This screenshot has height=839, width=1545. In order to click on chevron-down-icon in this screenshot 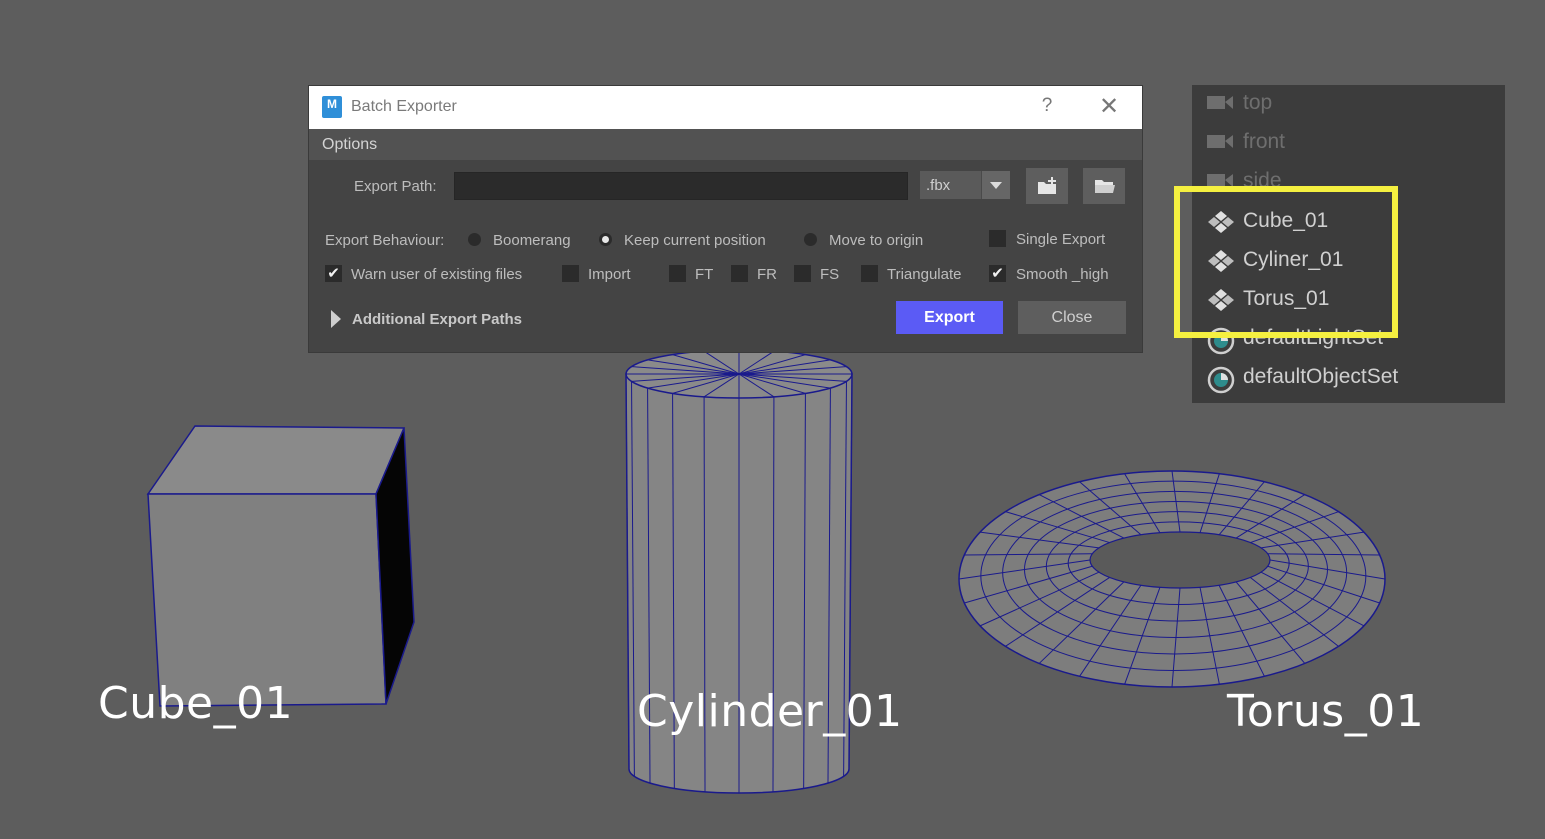, I will do `click(995, 185)`.